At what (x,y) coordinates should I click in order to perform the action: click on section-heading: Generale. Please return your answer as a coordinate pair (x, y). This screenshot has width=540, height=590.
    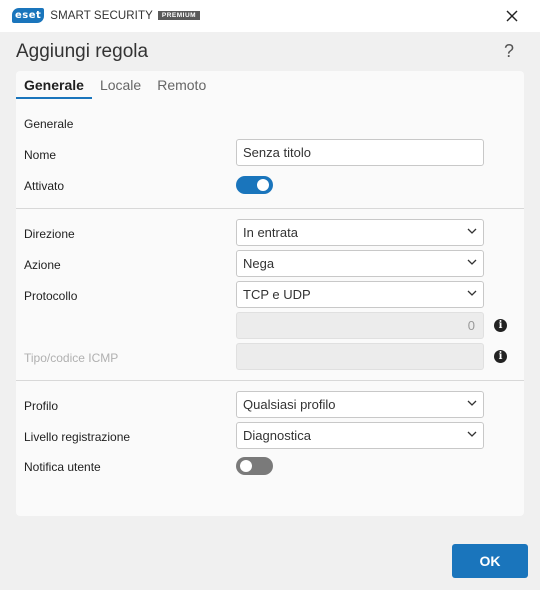
    Looking at the image, I should click on (49, 124).